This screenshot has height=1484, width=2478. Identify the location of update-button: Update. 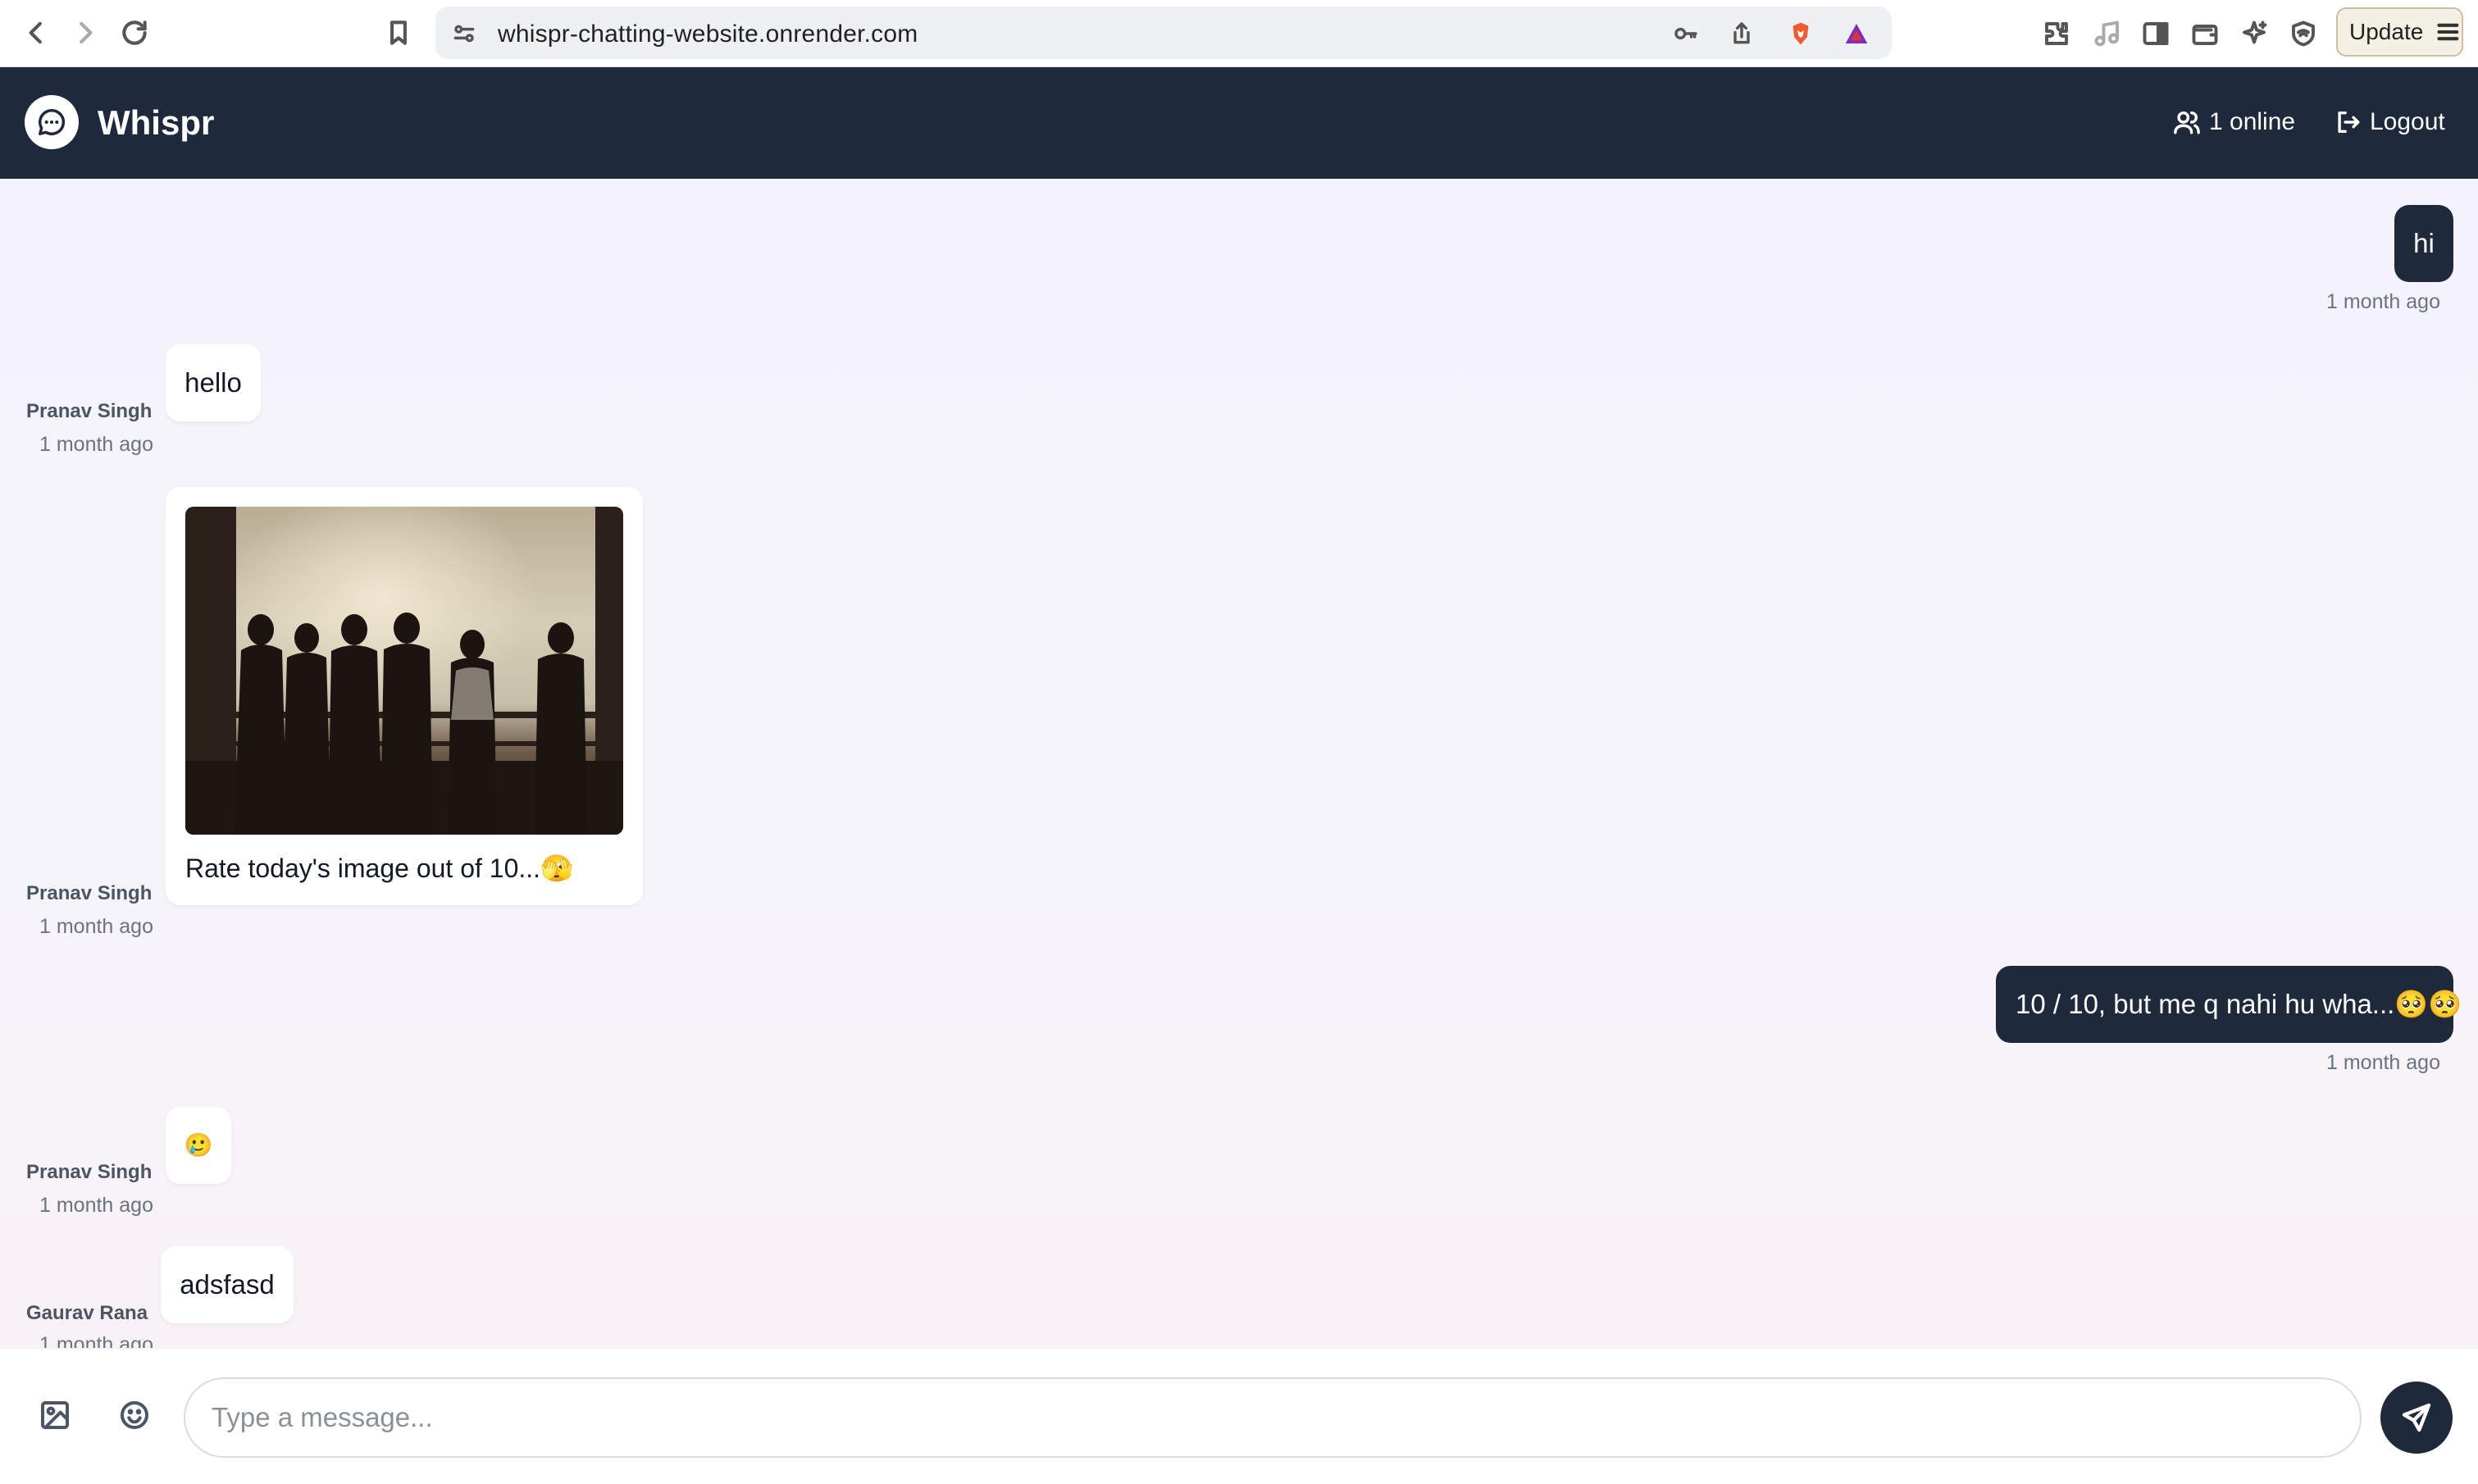
(2399, 32).